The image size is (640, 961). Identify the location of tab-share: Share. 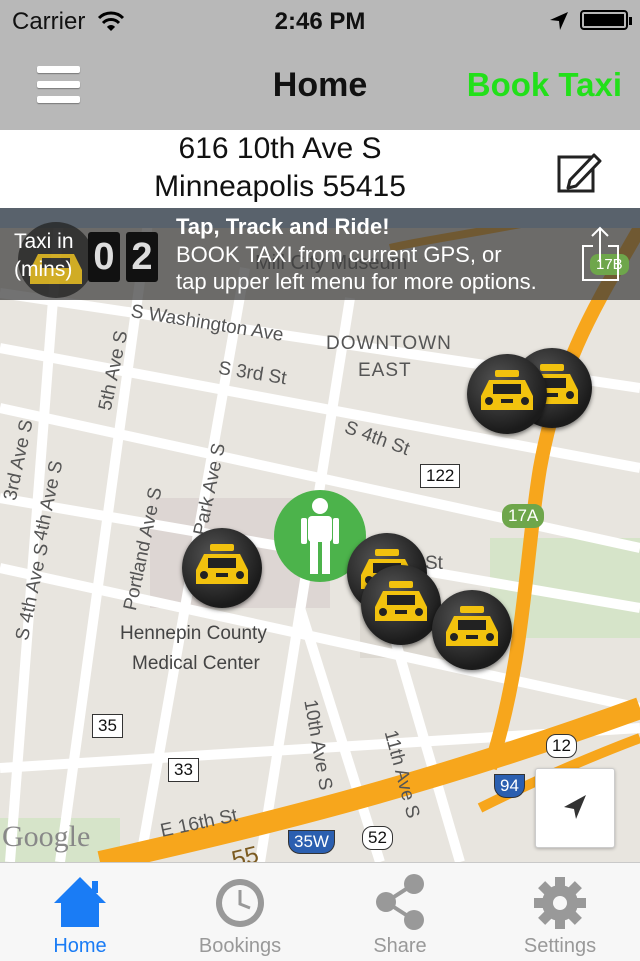
(400, 912).